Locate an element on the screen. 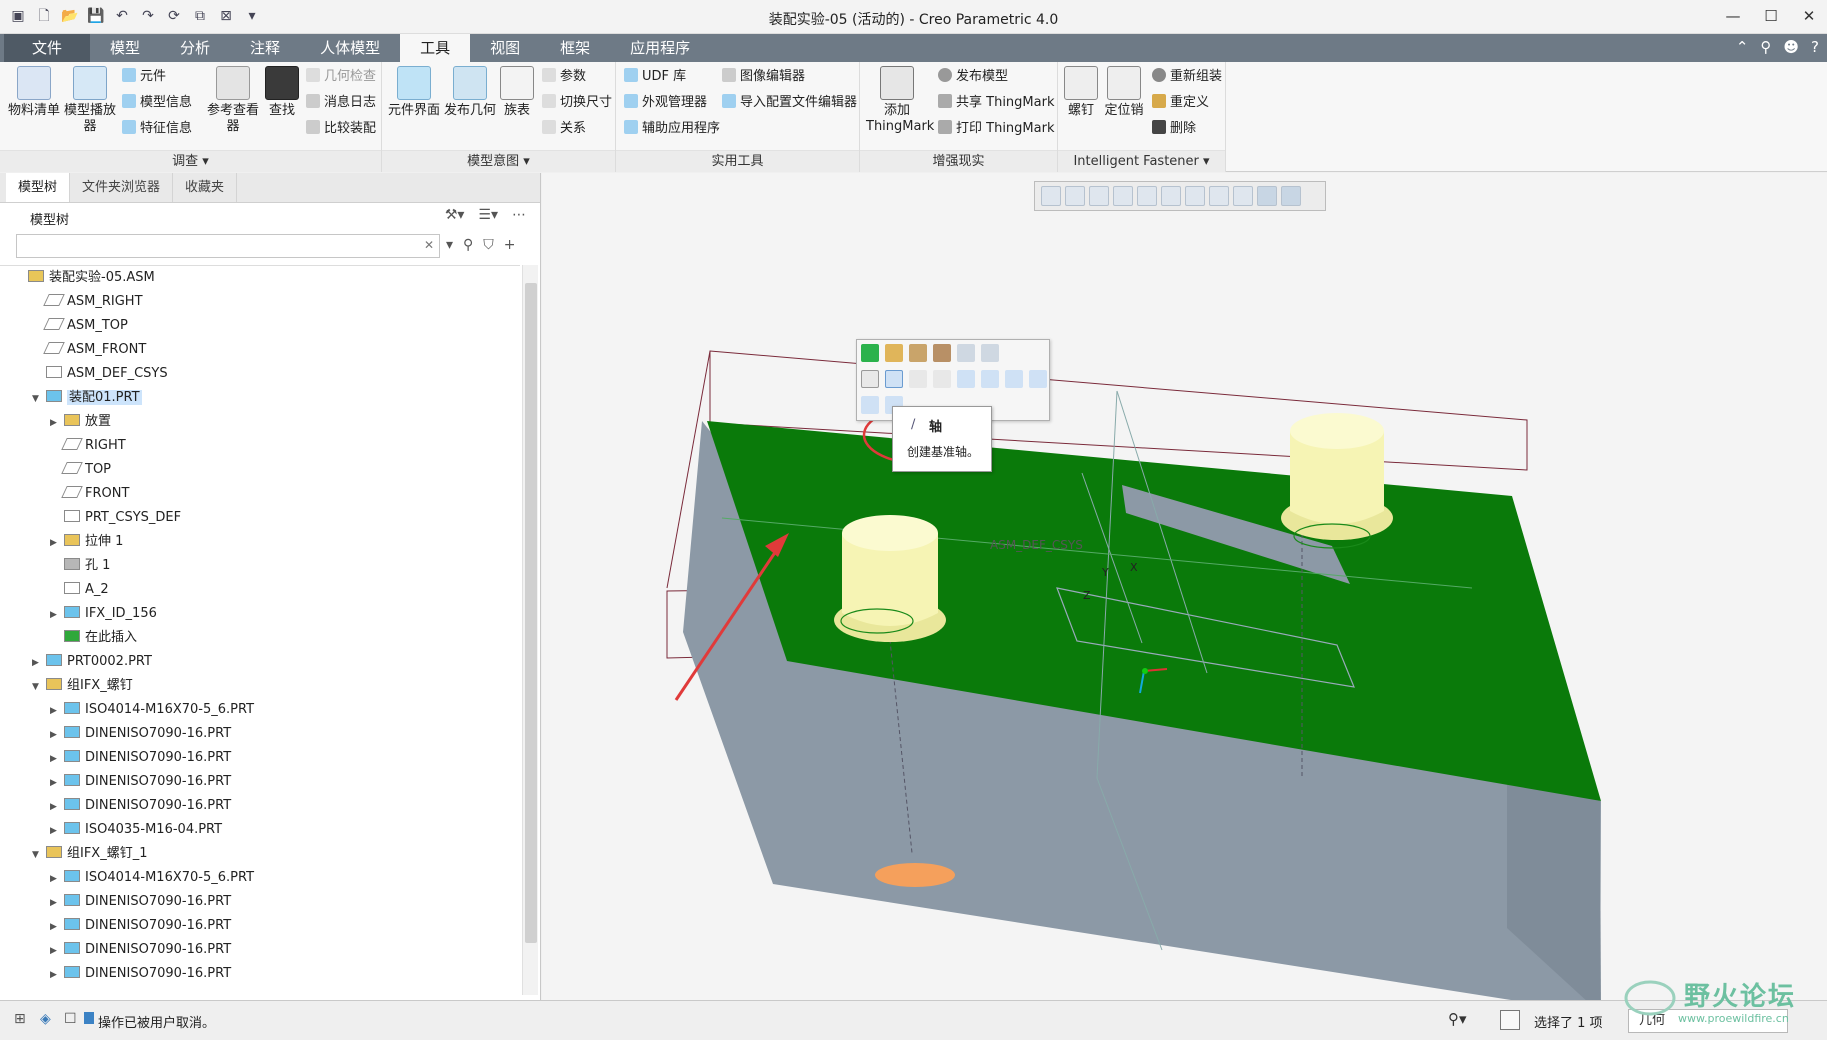 The image size is (1827, 1040). tree-item: ▶ PRT0002.PRT is located at coordinates (92, 662).